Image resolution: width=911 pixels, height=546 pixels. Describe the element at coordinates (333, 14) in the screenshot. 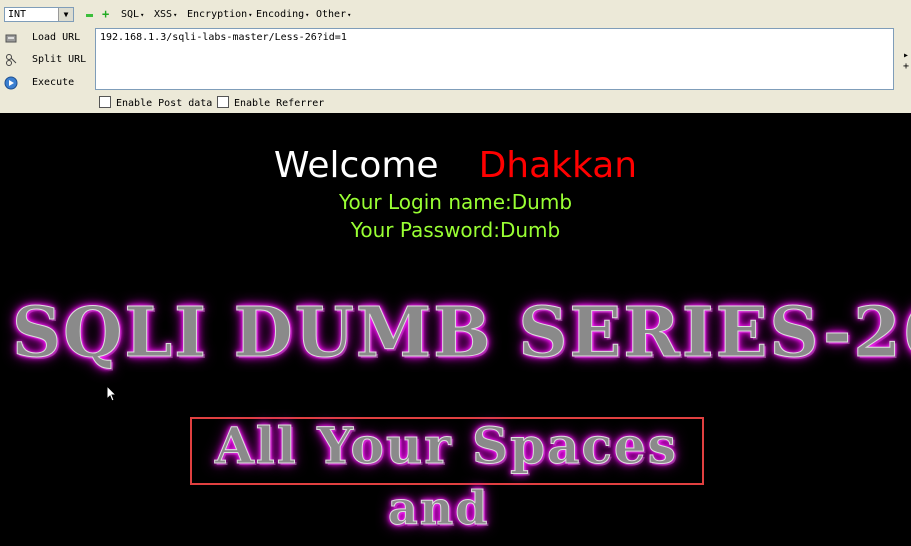

I see `menu-other: Other▾` at that location.